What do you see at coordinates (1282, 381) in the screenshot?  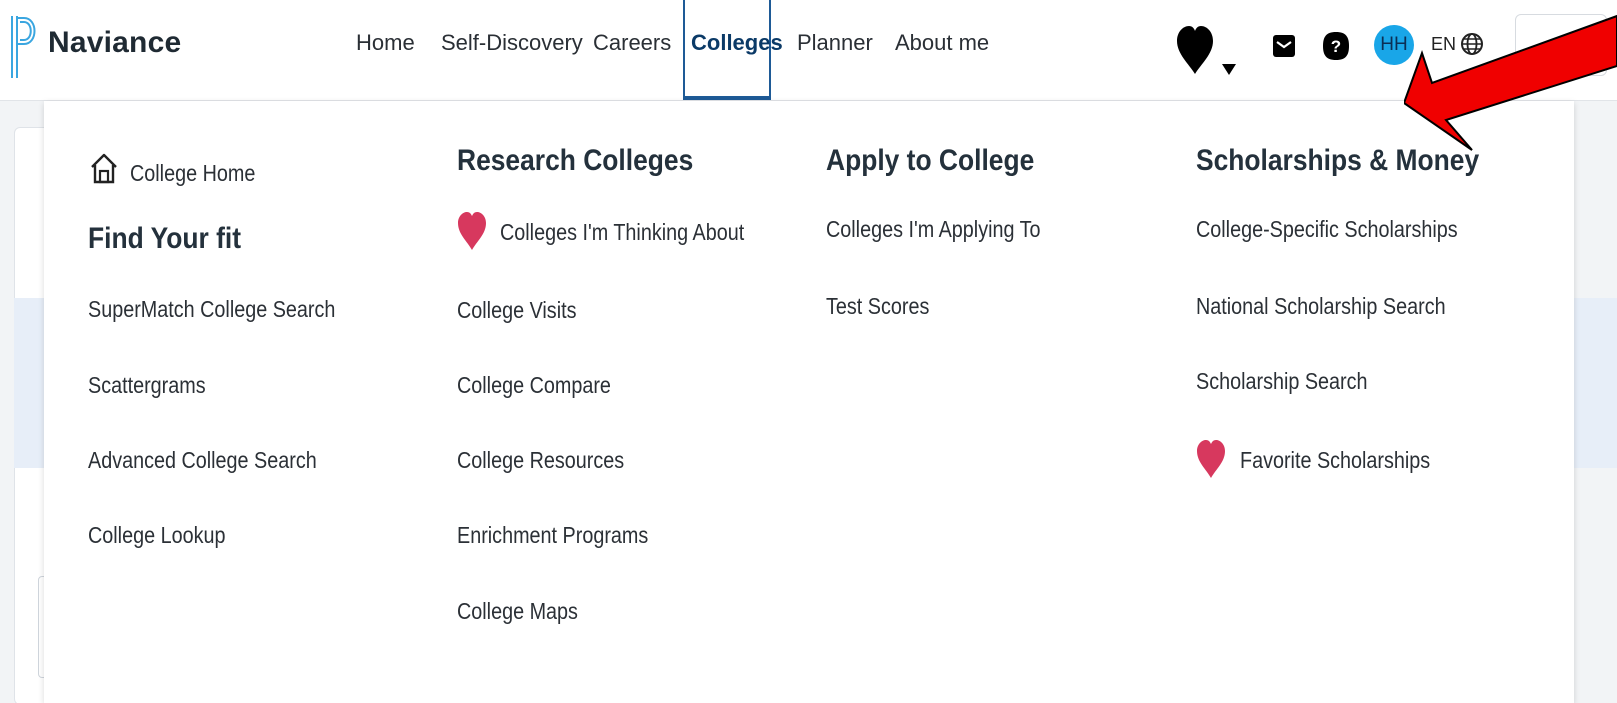 I see `scholarship-search-link: Scholarship Search` at bounding box center [1282, 381].